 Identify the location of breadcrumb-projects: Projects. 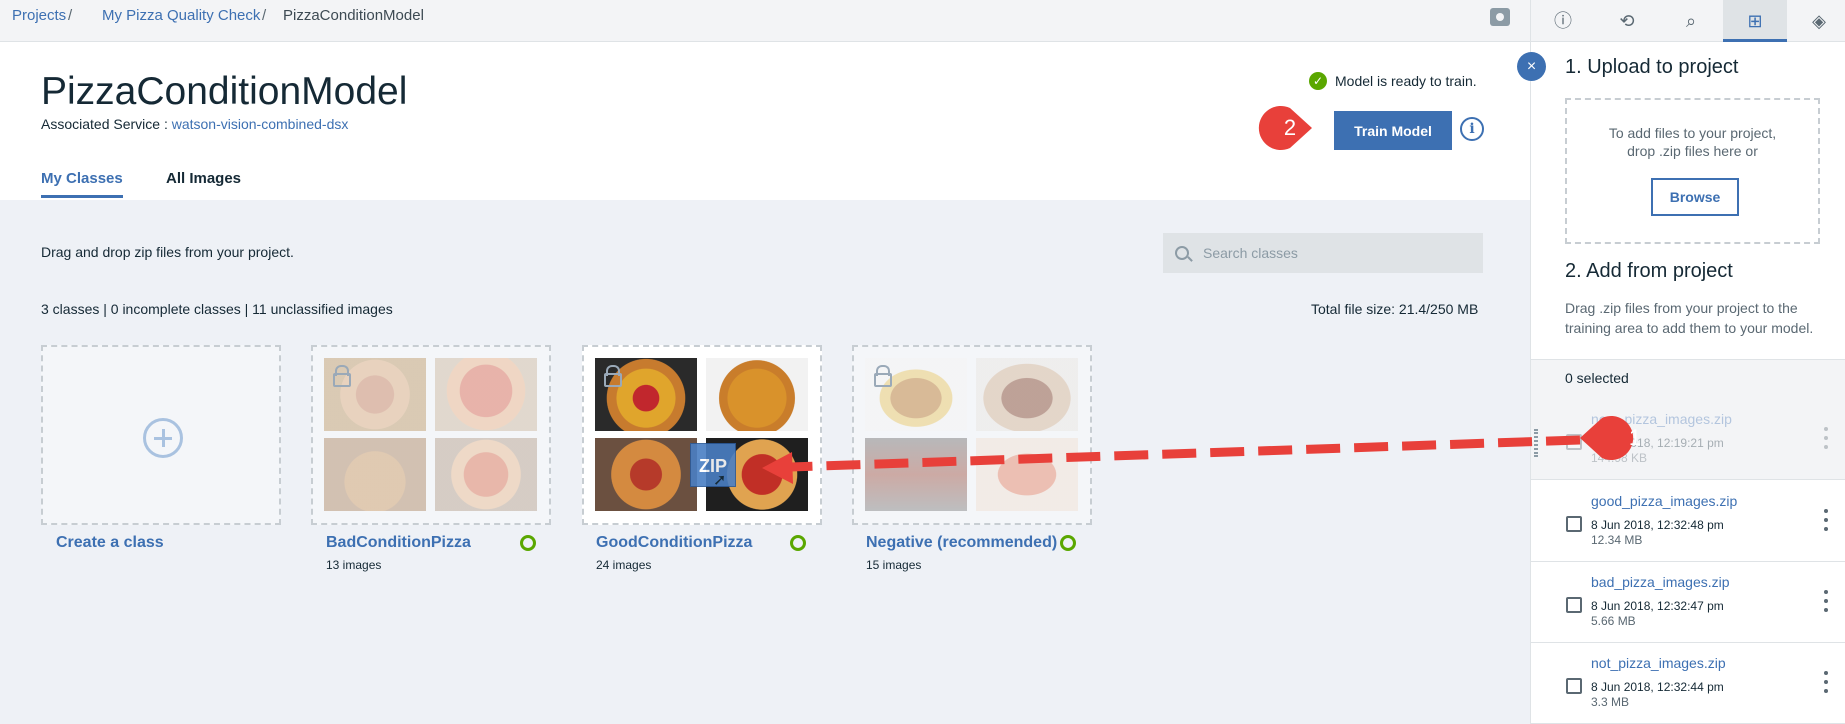
(39, 15).